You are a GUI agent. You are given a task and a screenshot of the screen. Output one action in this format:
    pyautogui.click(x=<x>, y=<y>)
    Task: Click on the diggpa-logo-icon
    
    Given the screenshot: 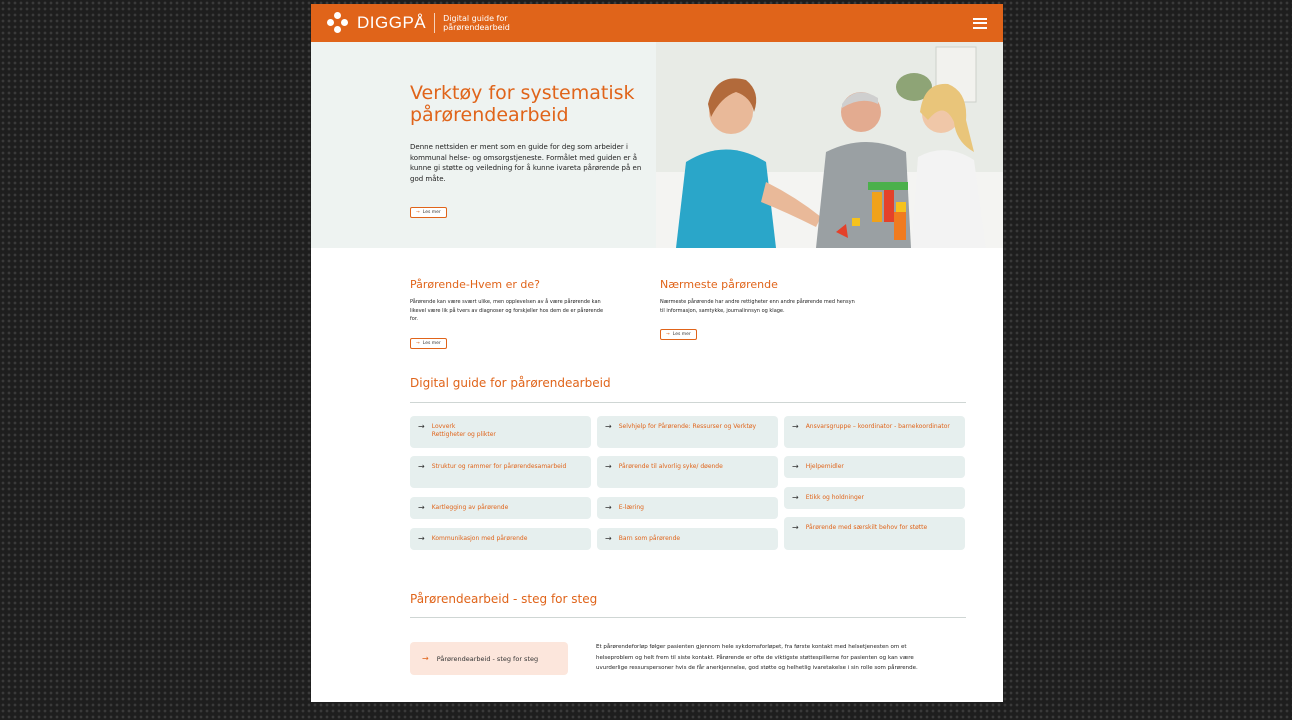 What is the action you would take?
    pyautogui.click(x=338, y=23)
    